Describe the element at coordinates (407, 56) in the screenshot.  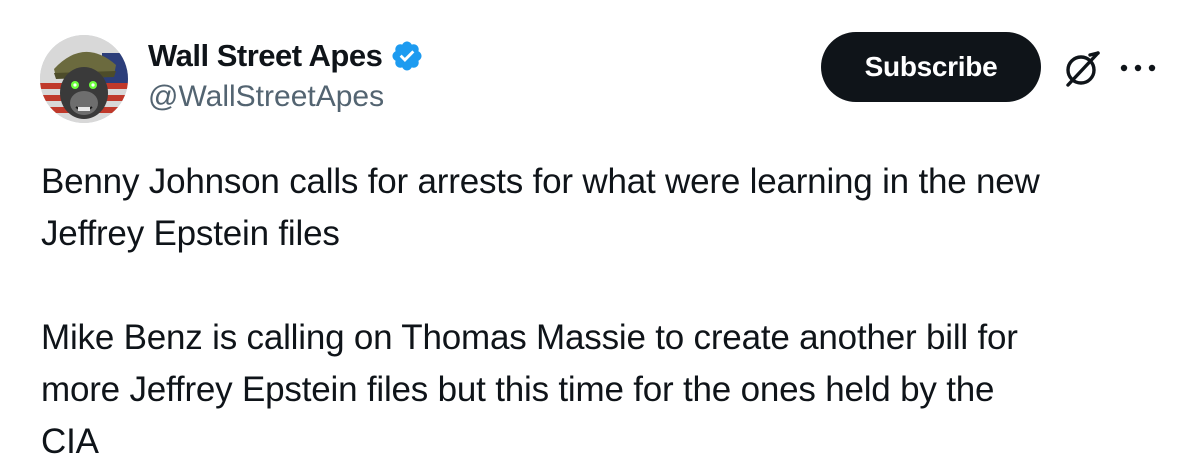
I see `verified-badge-icon` at that location.